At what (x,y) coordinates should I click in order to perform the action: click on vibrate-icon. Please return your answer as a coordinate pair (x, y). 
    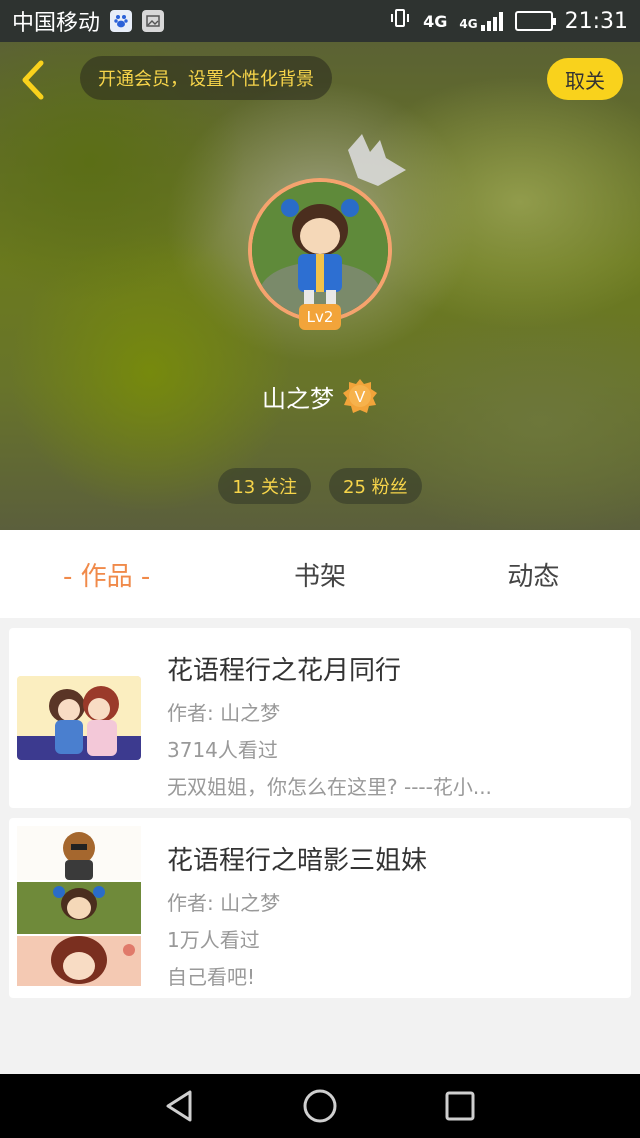
    Looking at the image, I should click on (400, 21).